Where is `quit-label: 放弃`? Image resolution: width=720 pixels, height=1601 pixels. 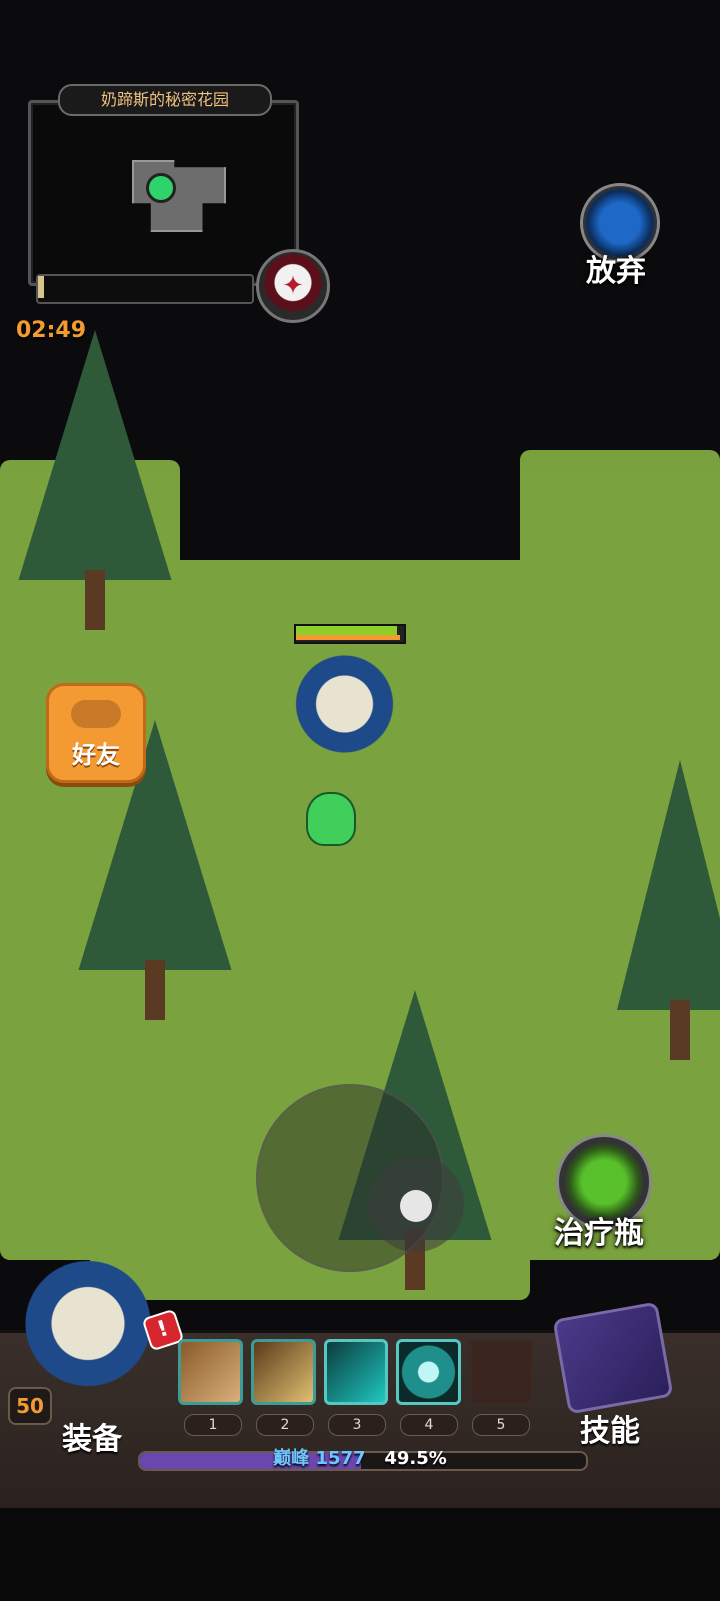 quit-label: 放弃 is located at coordinates (616, 268).